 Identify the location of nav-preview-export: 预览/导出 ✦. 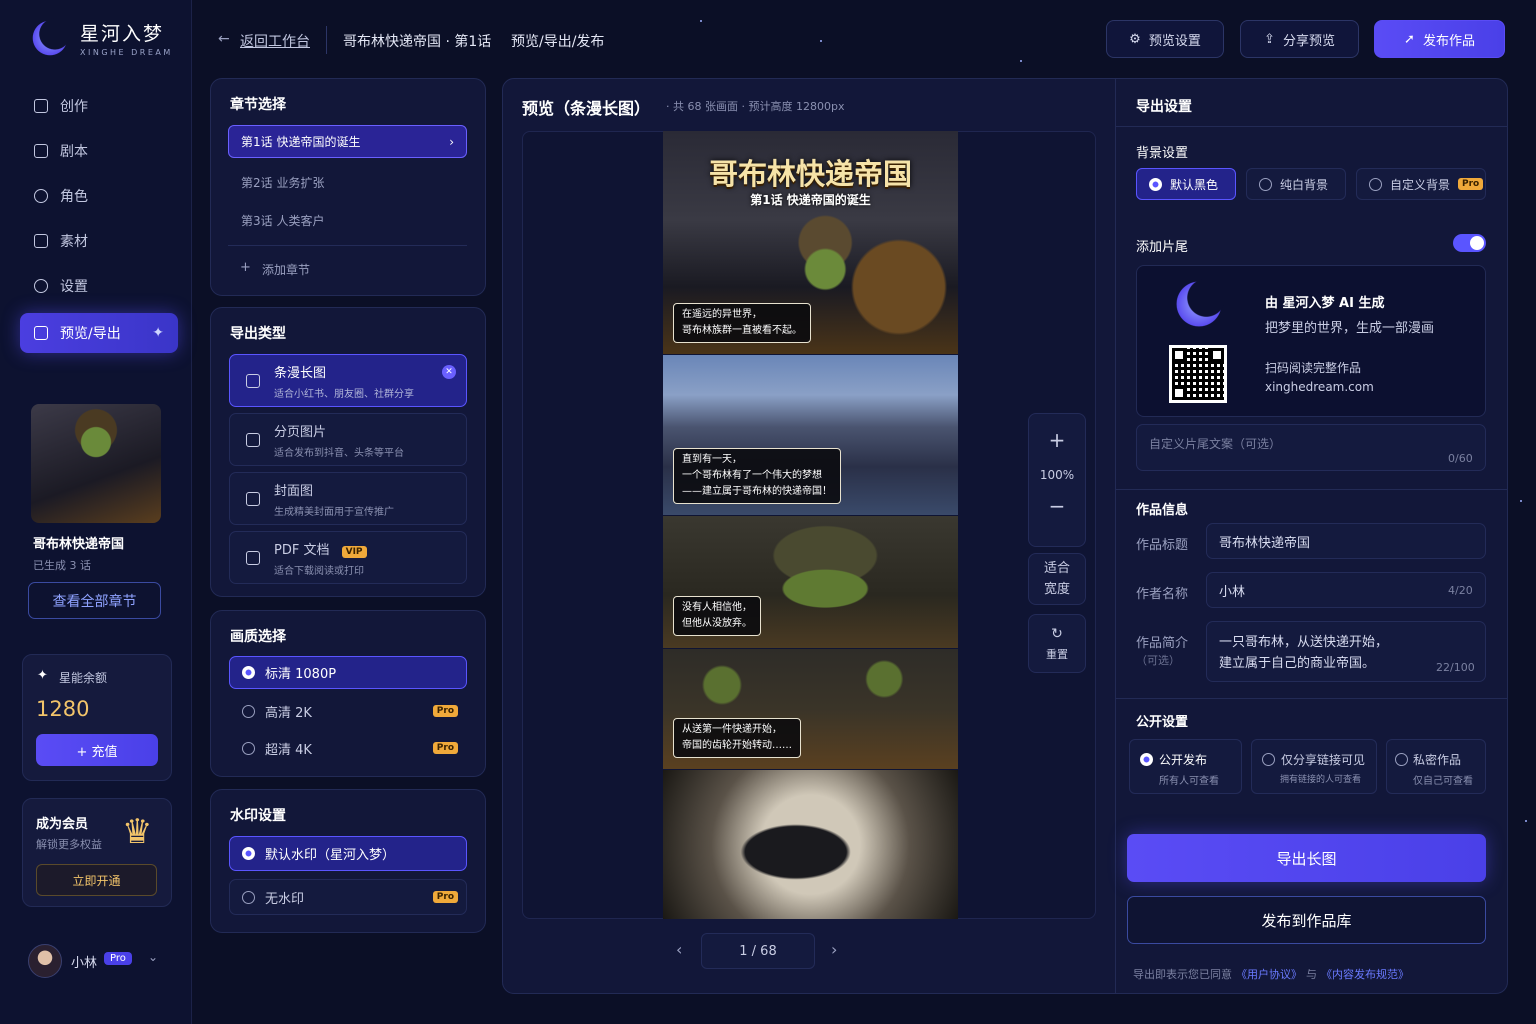
(99, 333).